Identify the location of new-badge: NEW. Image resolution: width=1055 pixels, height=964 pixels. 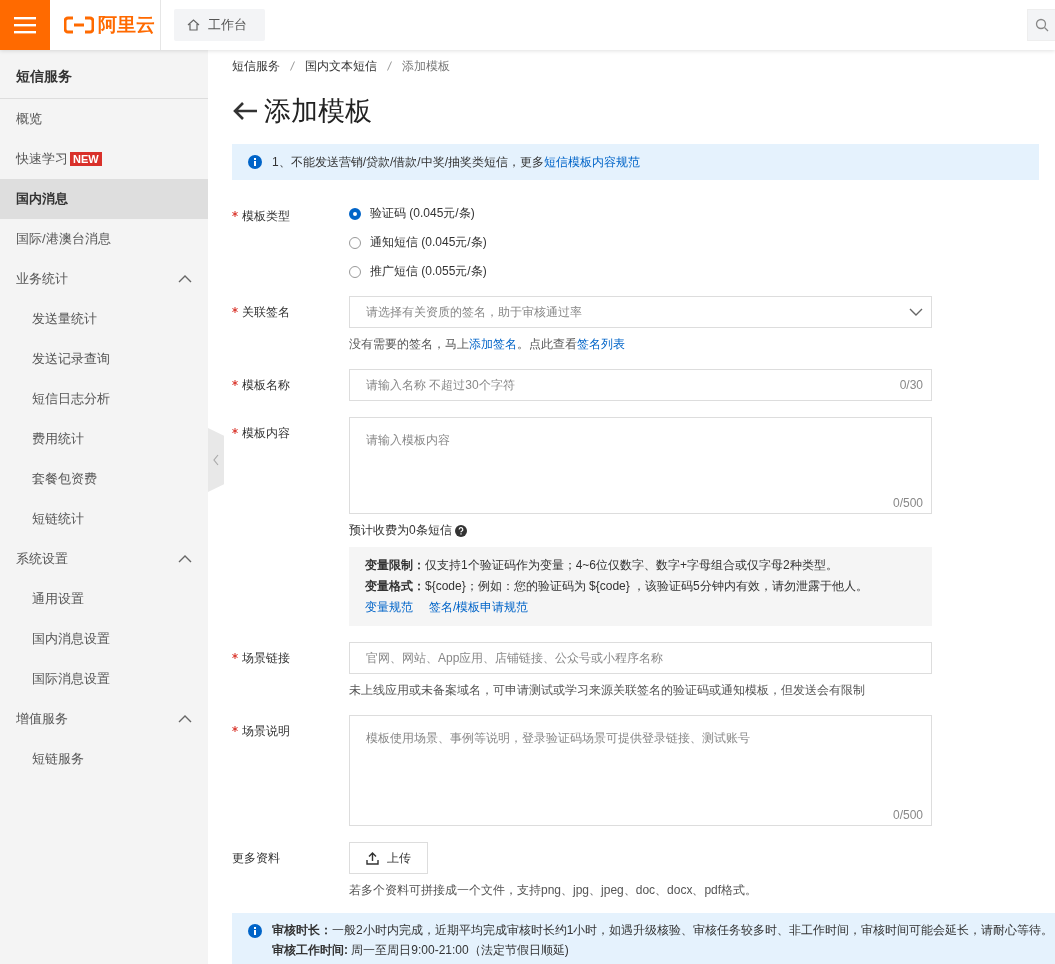
(86, 159).